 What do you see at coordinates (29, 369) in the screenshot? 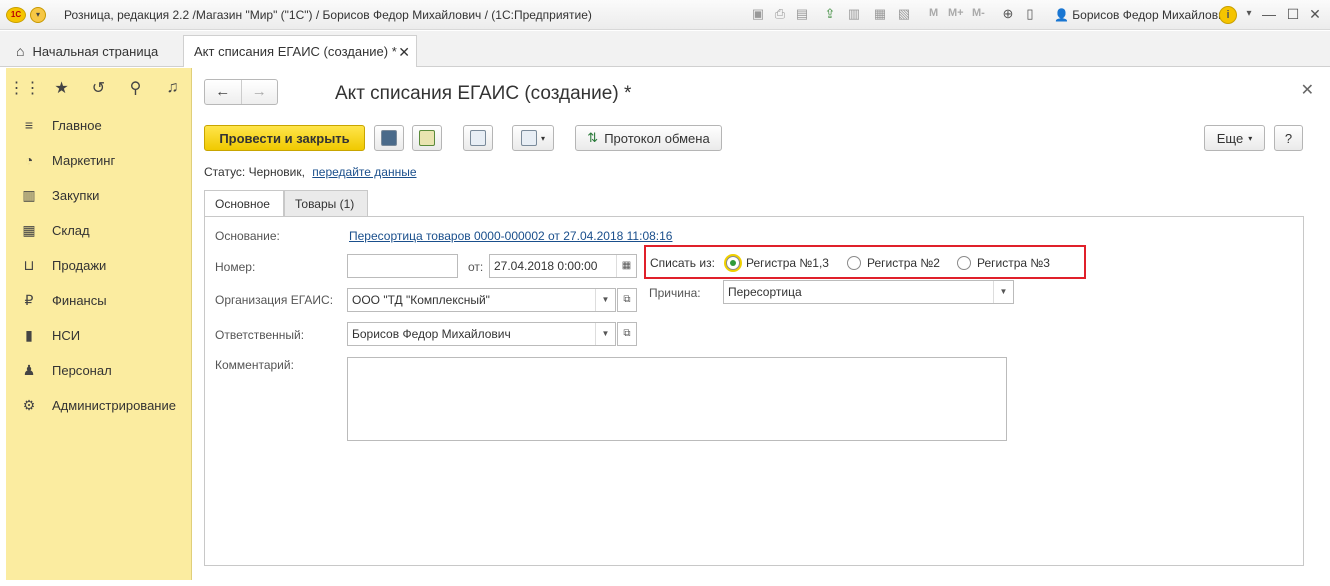
I see `person-icon: ♟` at bounding box center [29, 369].